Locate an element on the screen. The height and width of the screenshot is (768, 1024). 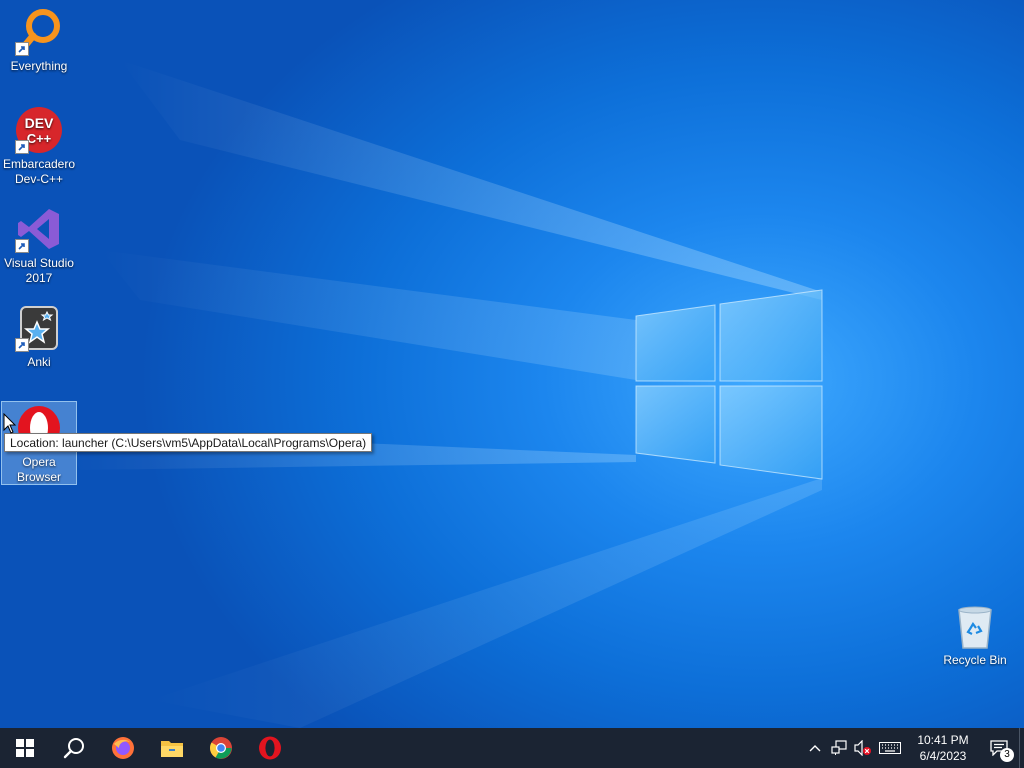
search-icon is located at coordinates (73, 748).